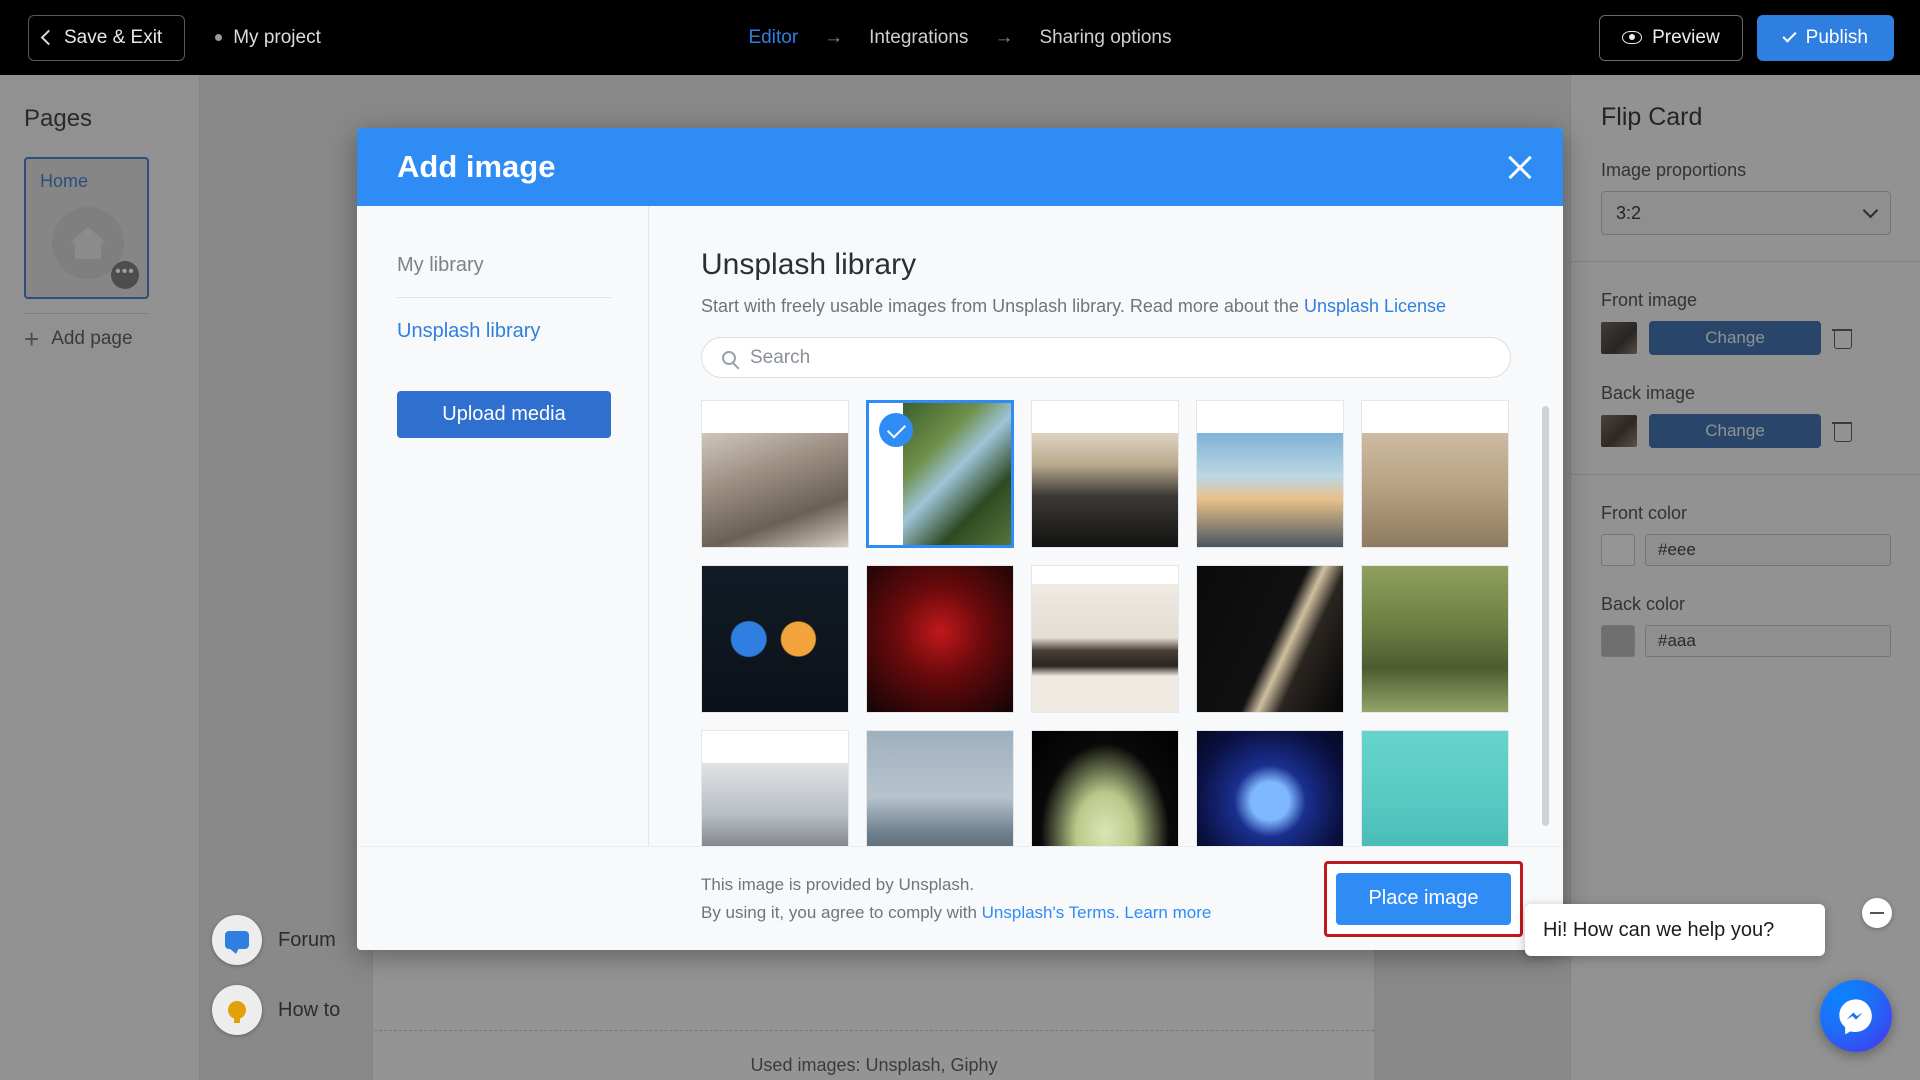 The height and width of the screenshot is (1080, 1920). Describe the element at coordinates (219, 37) in the screenshot. I see `status-dot-icon` at that location.